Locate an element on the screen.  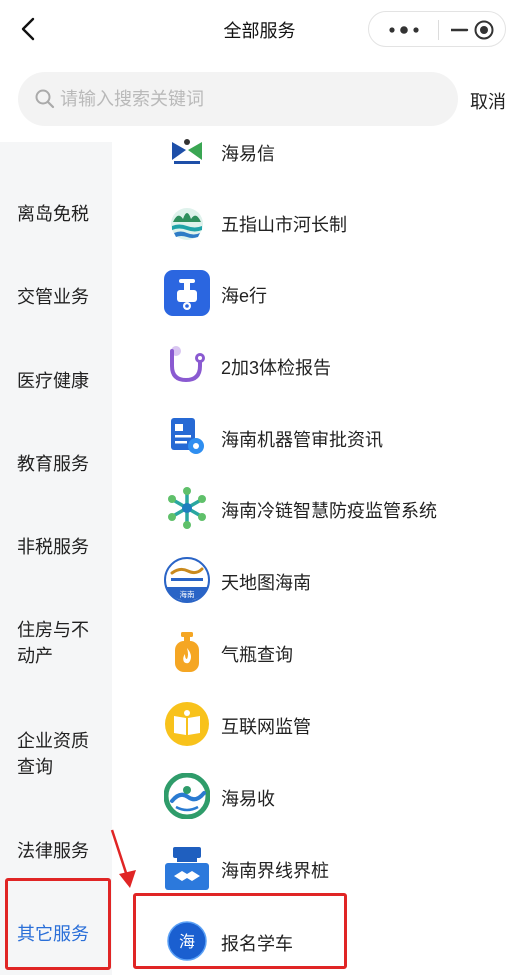
capsule-divider is located at coordinates (438, 30).